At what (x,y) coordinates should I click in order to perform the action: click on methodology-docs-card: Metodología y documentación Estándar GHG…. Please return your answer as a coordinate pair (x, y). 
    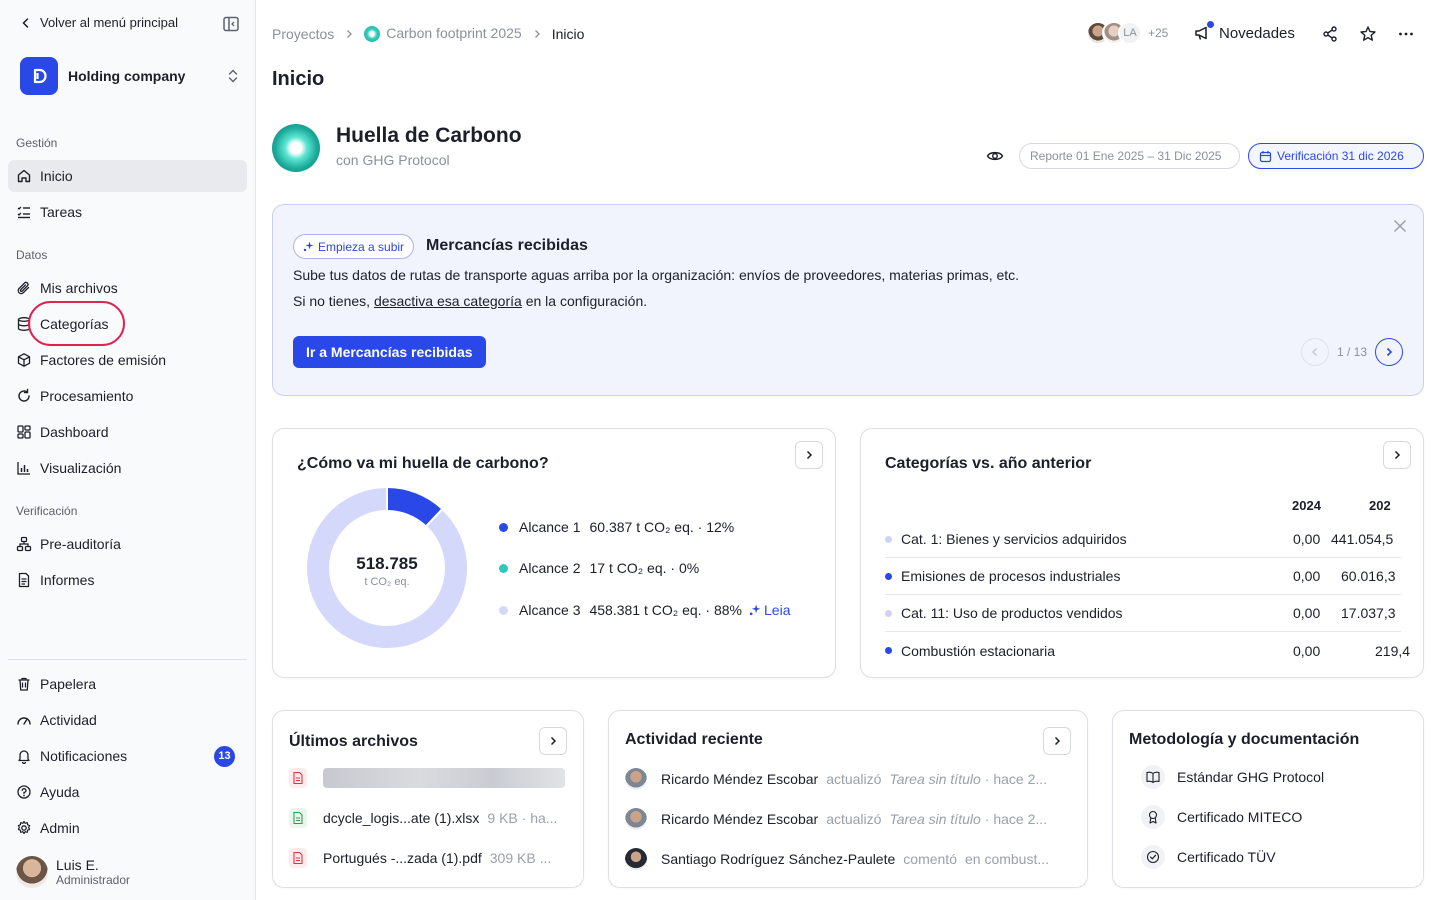
    Looking at the image, I should click on (1268, 799).